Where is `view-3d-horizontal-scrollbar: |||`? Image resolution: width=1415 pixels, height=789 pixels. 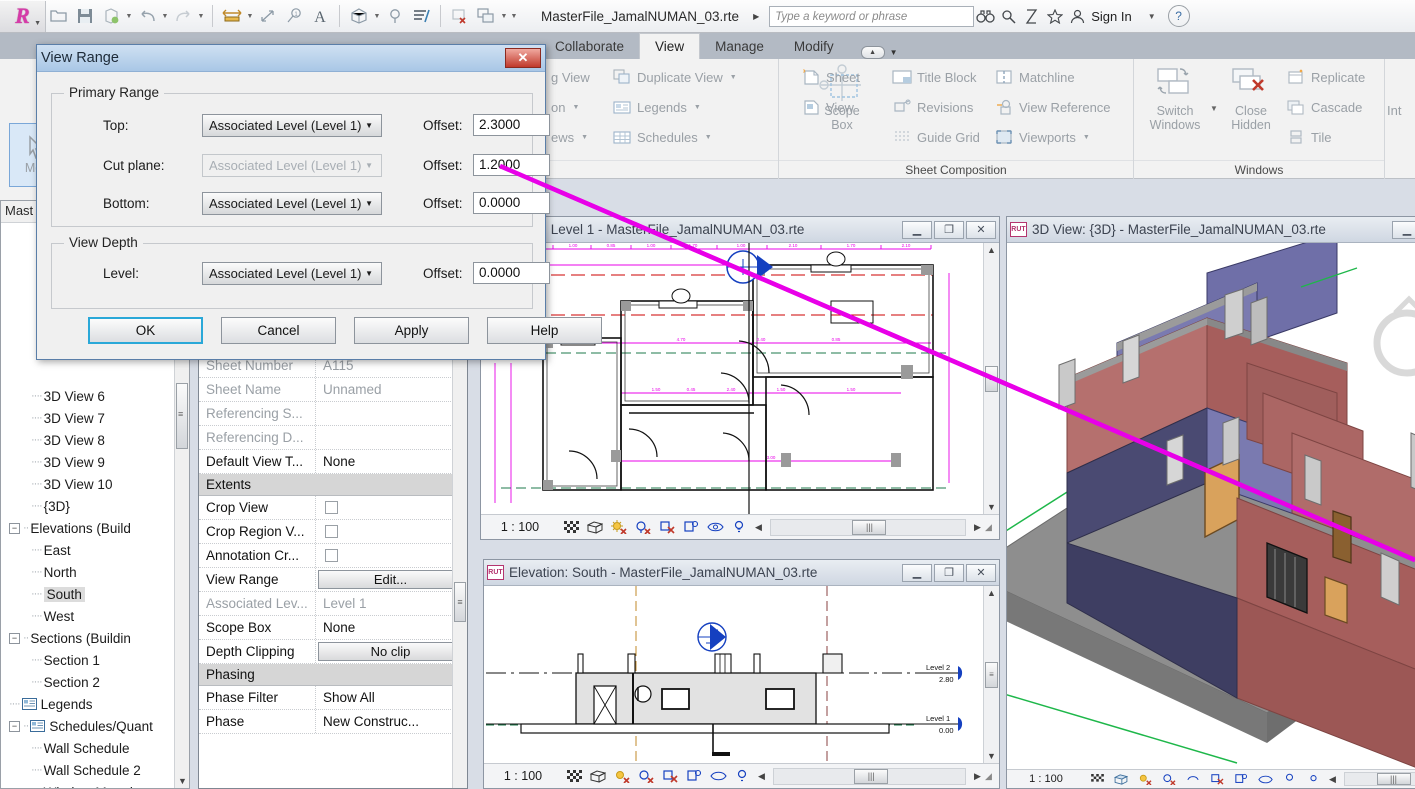 view-3d-horizontal-scrollbar: ||| is located at coordinates (1379, 779).